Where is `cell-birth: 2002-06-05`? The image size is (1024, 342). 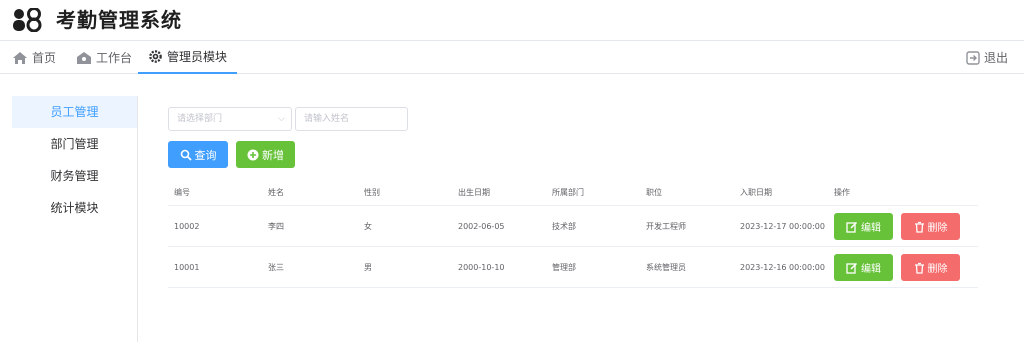
cell-birth: 2002-06-05 is located at coordinates (481, 226).